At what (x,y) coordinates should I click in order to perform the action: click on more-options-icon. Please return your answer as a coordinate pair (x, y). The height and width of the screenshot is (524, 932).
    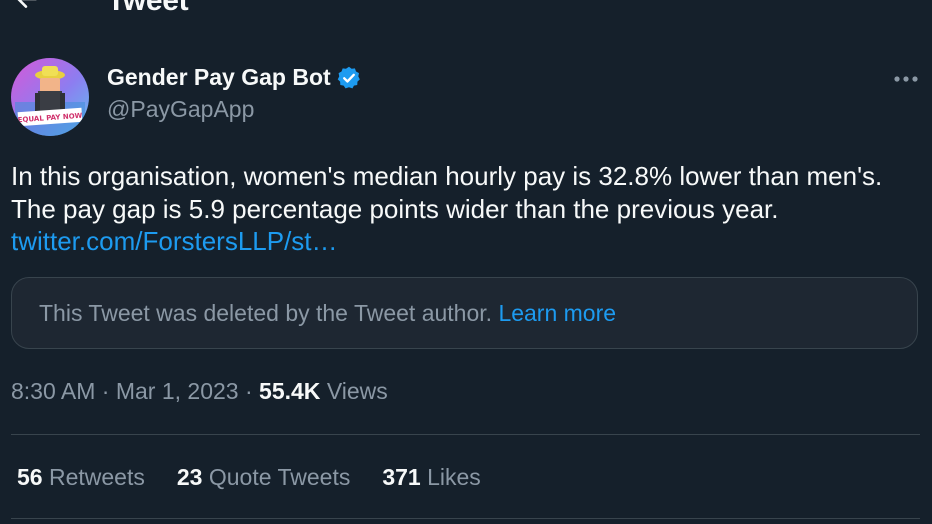
    Looking at the image, I should click on (906, 79).